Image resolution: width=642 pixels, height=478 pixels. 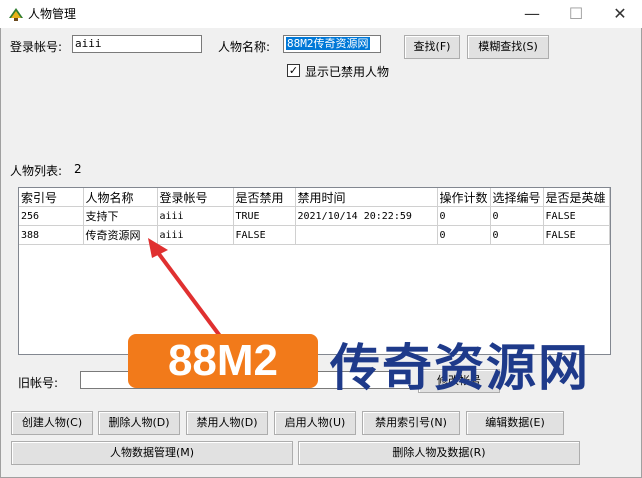 What do you see at coordinates (576, 14) in the screenshot?
I see `maximize-button: ☐` at bounding box center [576, 14].